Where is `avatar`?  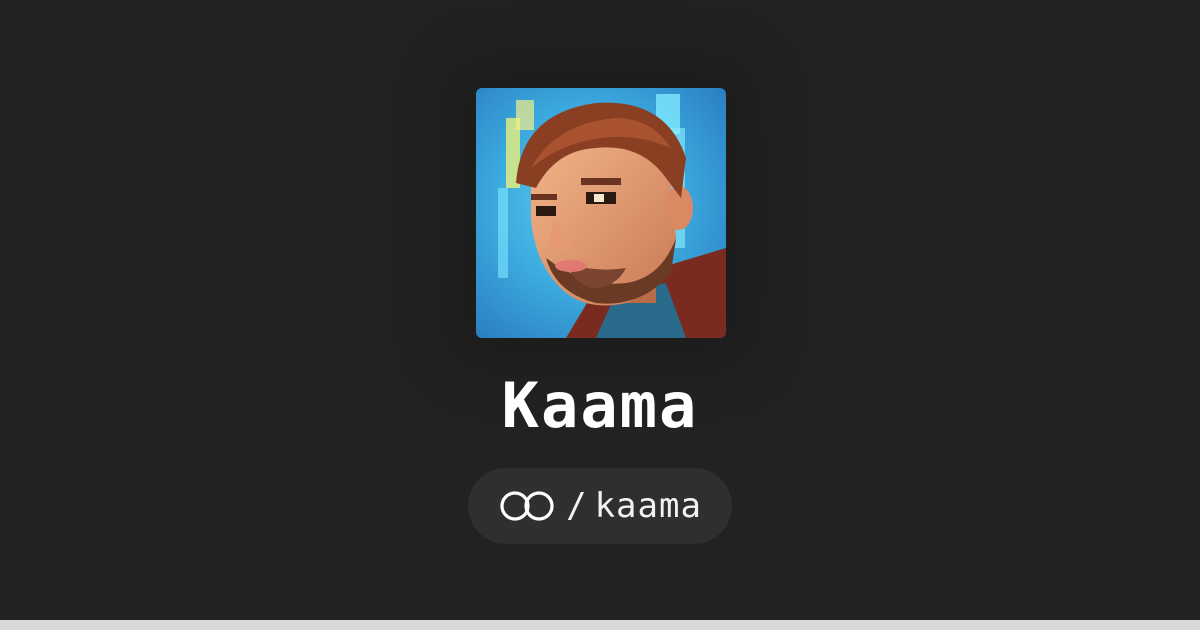 avatar is located at coordinates (601, 213).